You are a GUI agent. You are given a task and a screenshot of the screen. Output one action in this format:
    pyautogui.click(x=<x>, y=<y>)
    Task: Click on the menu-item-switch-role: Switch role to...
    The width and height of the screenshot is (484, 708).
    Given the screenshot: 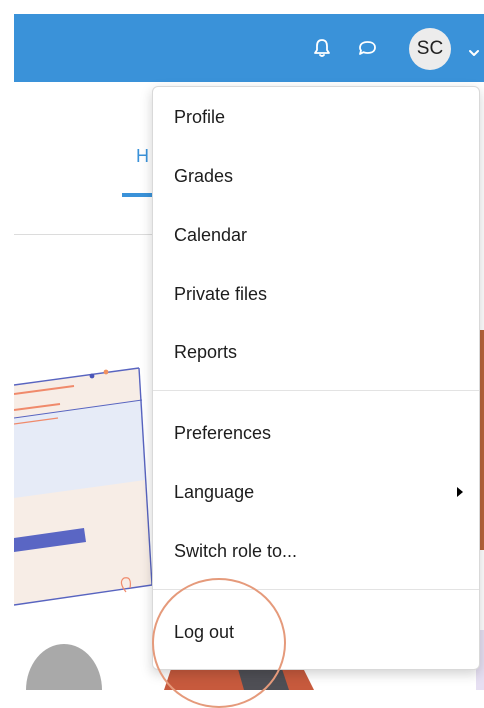 What is the action you would take?
    pyautogui.click(x=316, y=551)
    